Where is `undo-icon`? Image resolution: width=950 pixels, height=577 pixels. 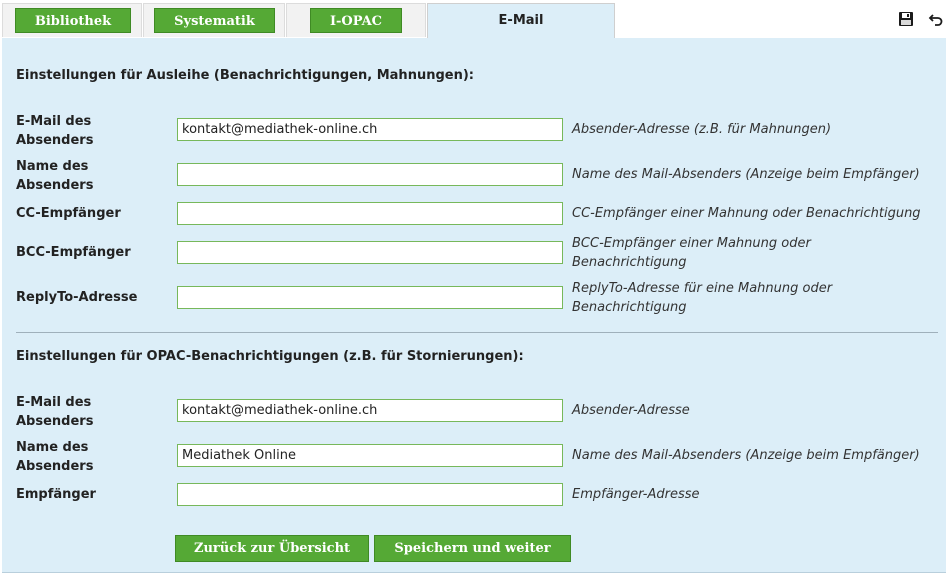
undo-icon is located at coordinates (936, 19).